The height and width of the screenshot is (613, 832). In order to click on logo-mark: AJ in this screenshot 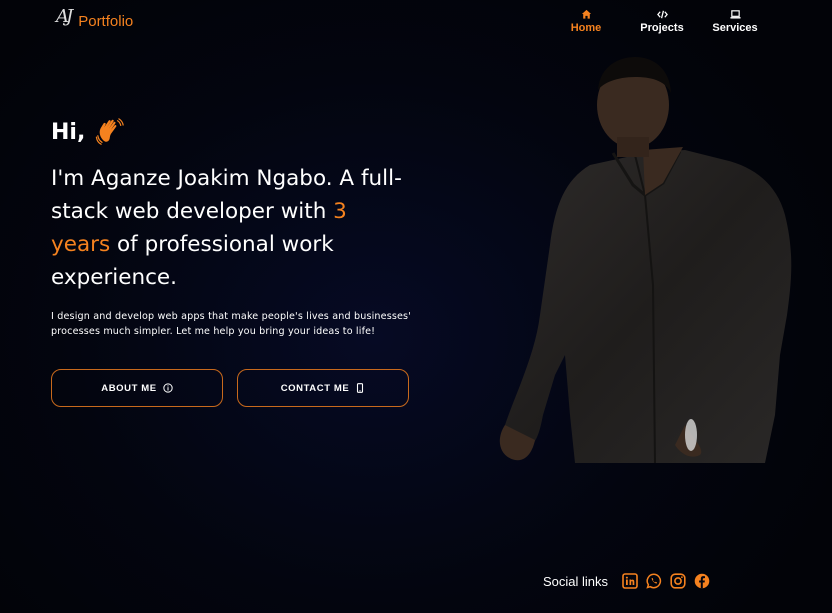, I will do `click(64, 16)`.